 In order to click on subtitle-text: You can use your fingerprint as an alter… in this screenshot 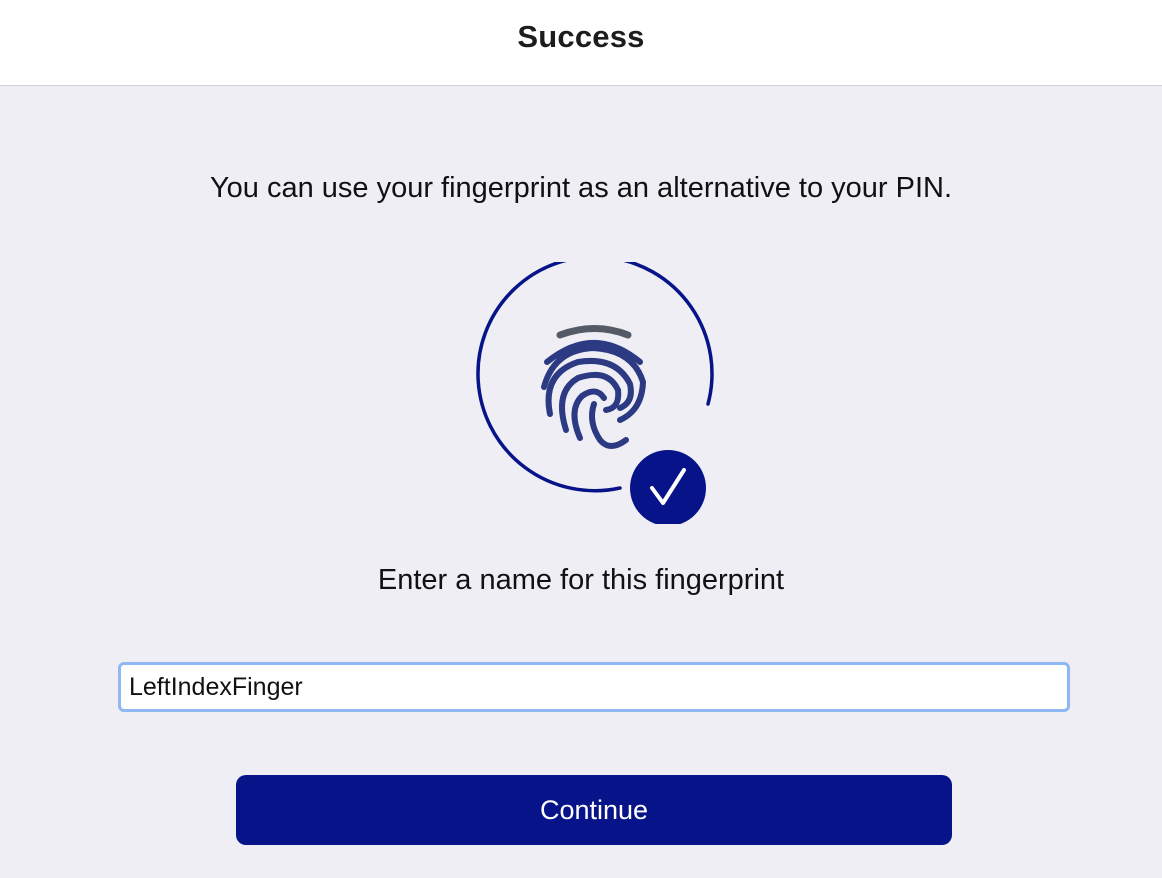, I will do `click(581, 188)`.